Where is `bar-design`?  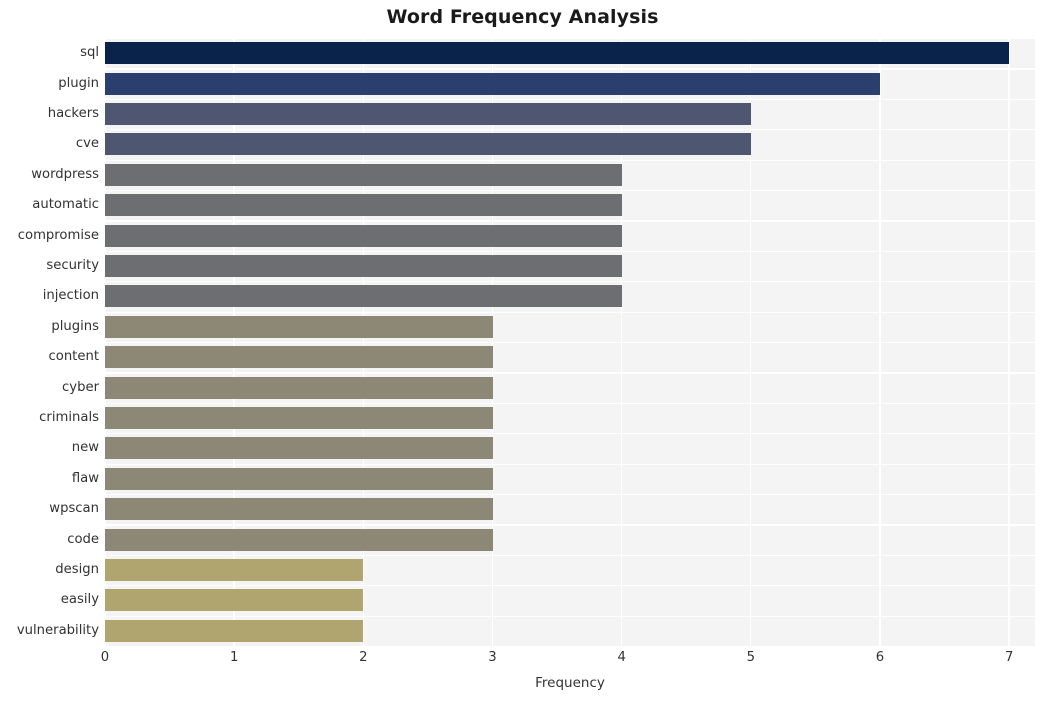
bar-design is located at coordinates (234, 570).